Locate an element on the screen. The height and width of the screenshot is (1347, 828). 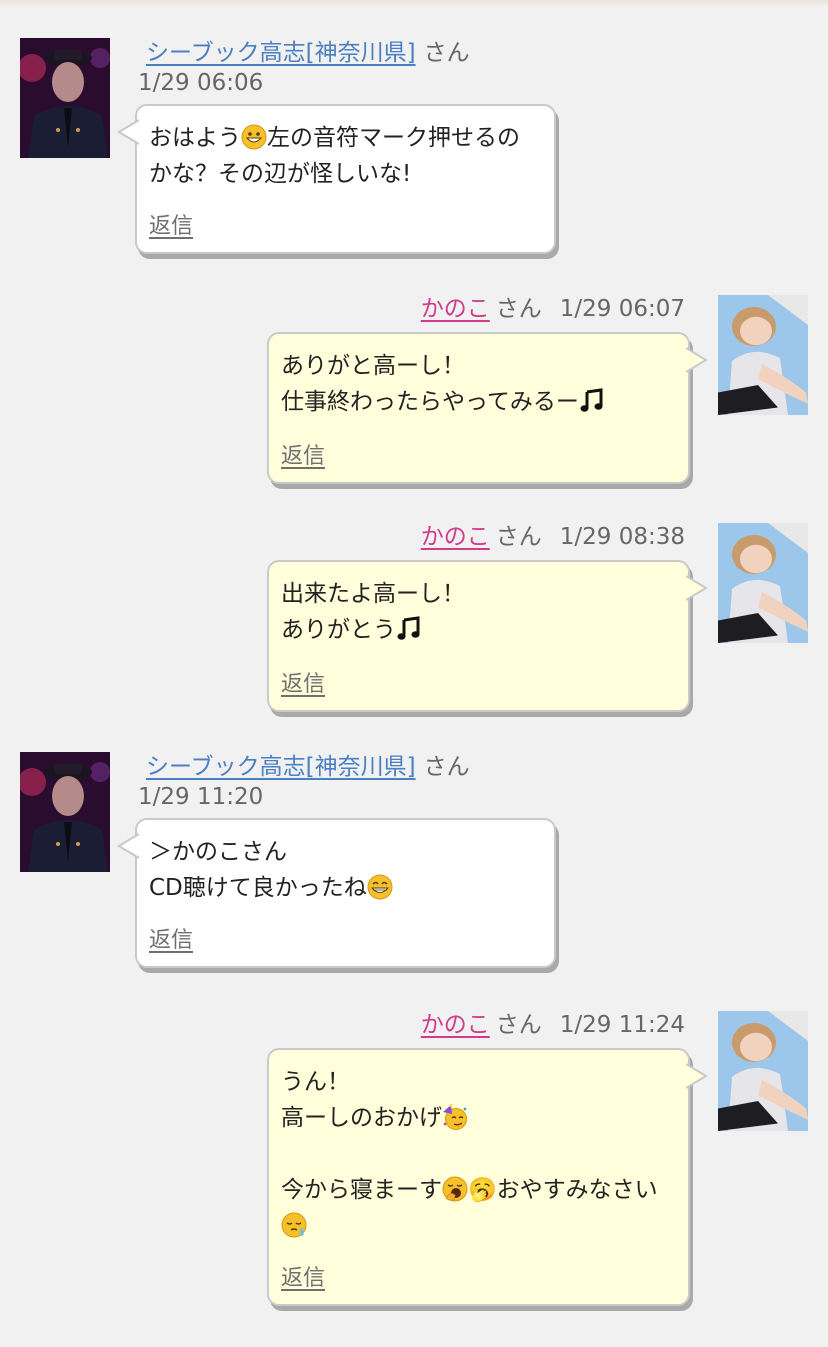
message-meta: かのこ さん 1/29 06:07 is located at coordinates (553, 309).